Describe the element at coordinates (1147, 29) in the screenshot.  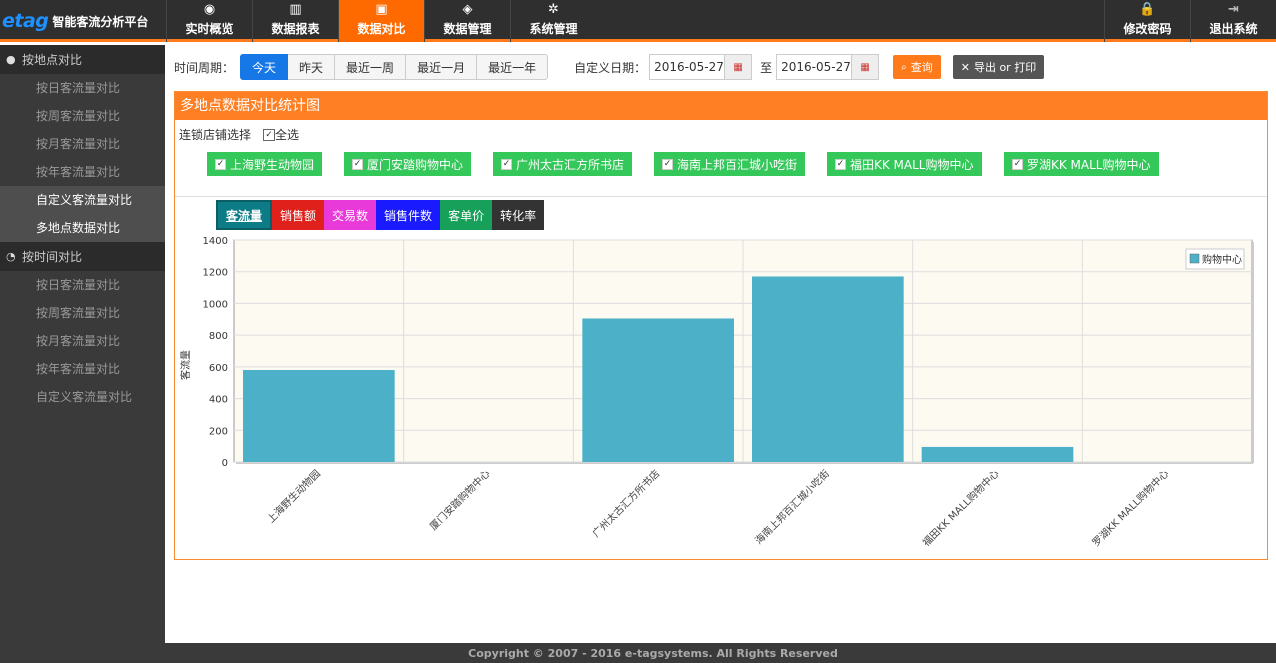
I see `nav-label: 修改密码` at that location.